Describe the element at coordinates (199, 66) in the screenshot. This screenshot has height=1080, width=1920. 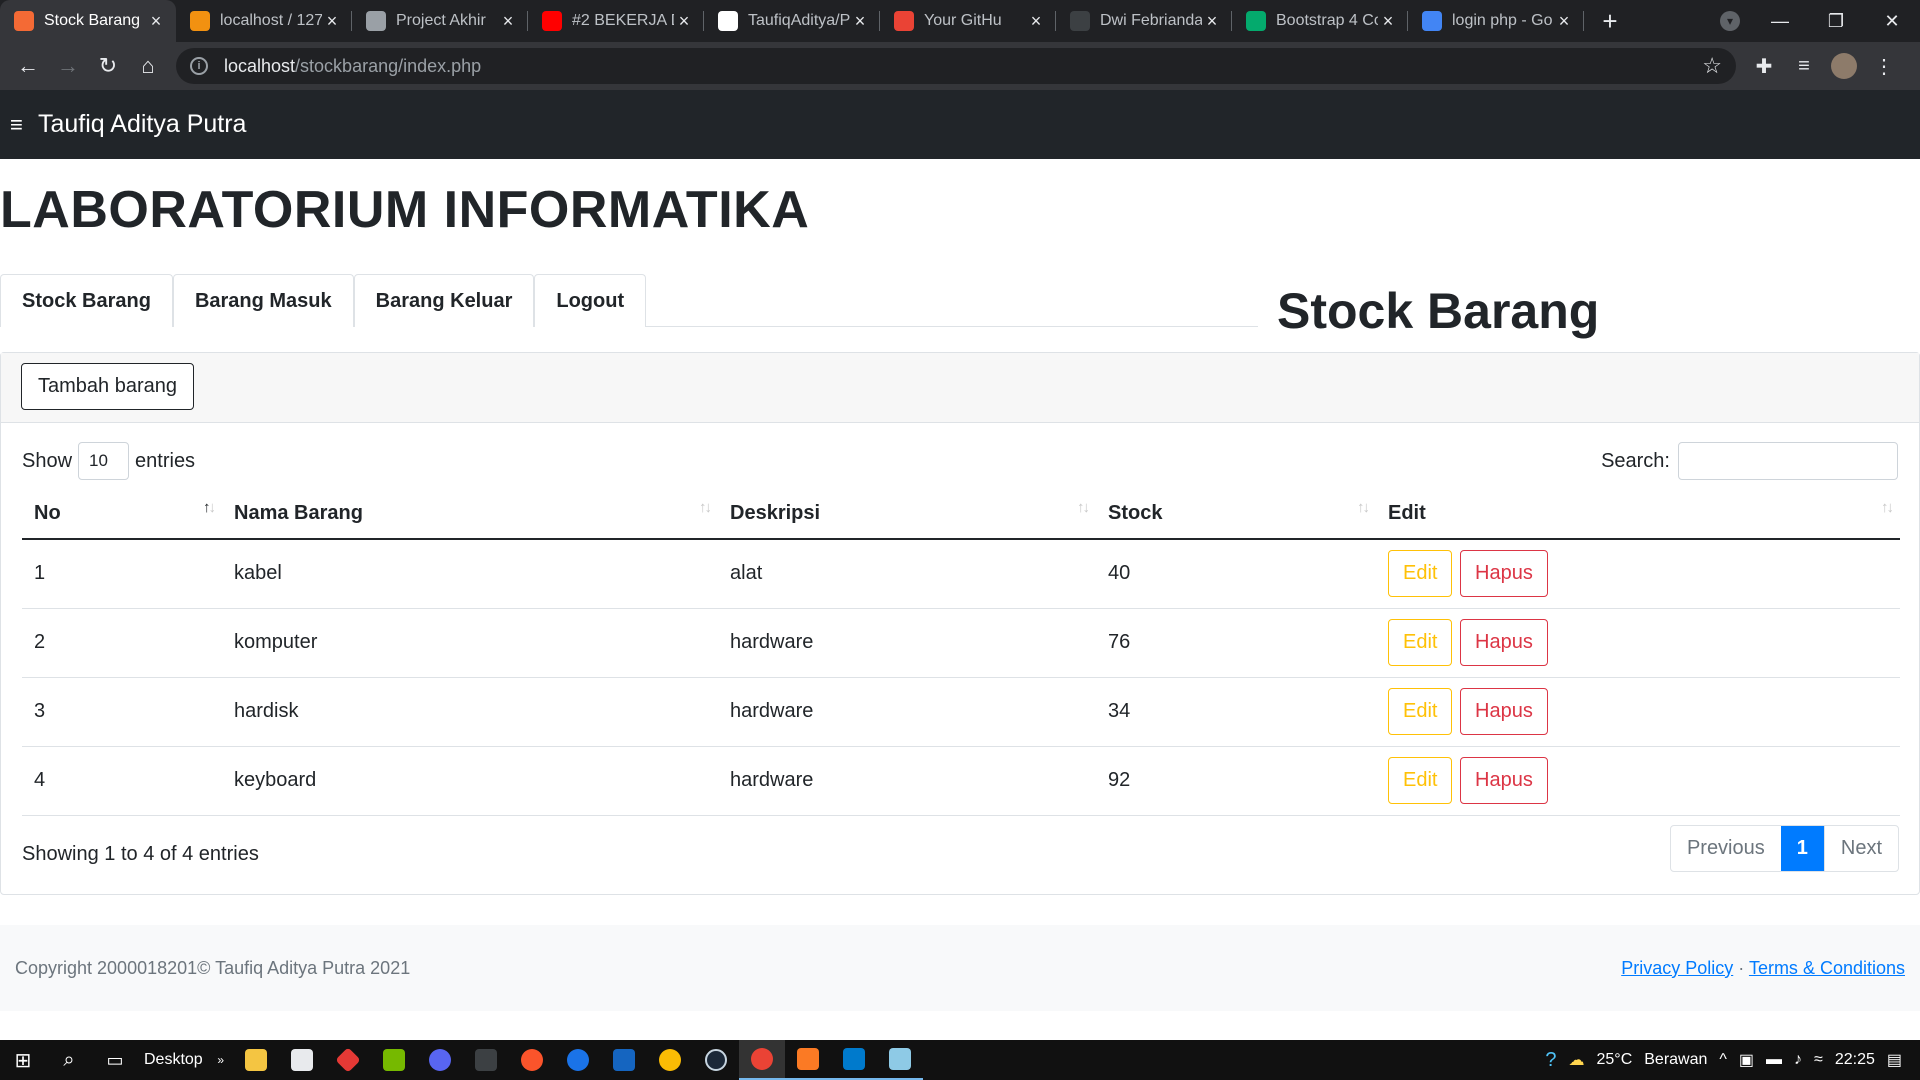
I see `site-info-icon: i` at that location.